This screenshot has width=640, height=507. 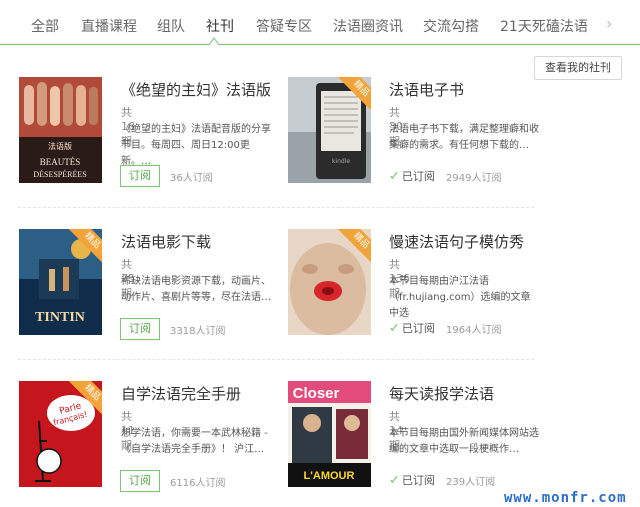 I want to click on subscriber-count: 6116人订阅, so click(x=198, y=483).